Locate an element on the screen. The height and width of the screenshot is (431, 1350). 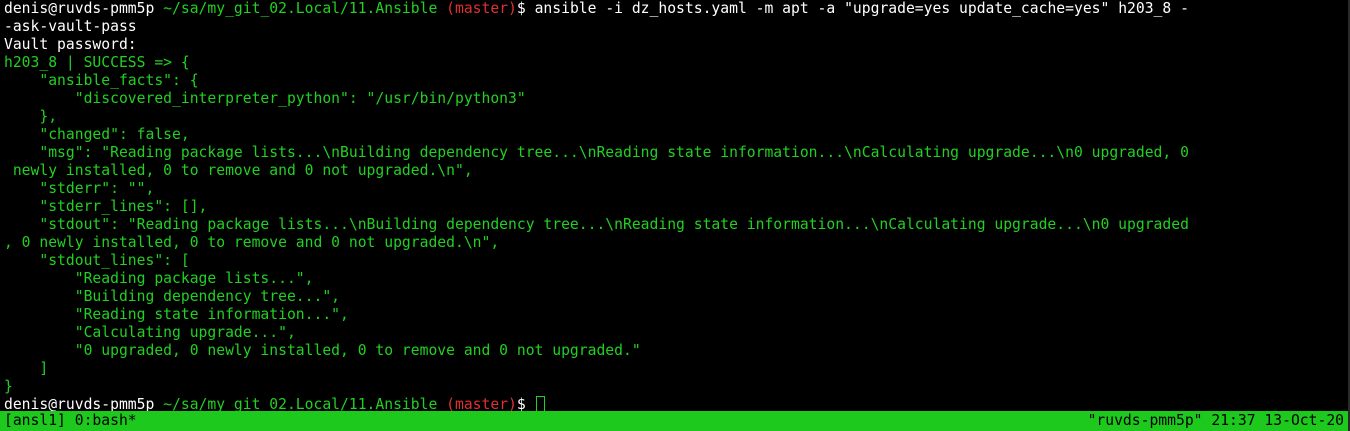
terminal-line: "ansible_facts": { is located at coordinates (101, 81).